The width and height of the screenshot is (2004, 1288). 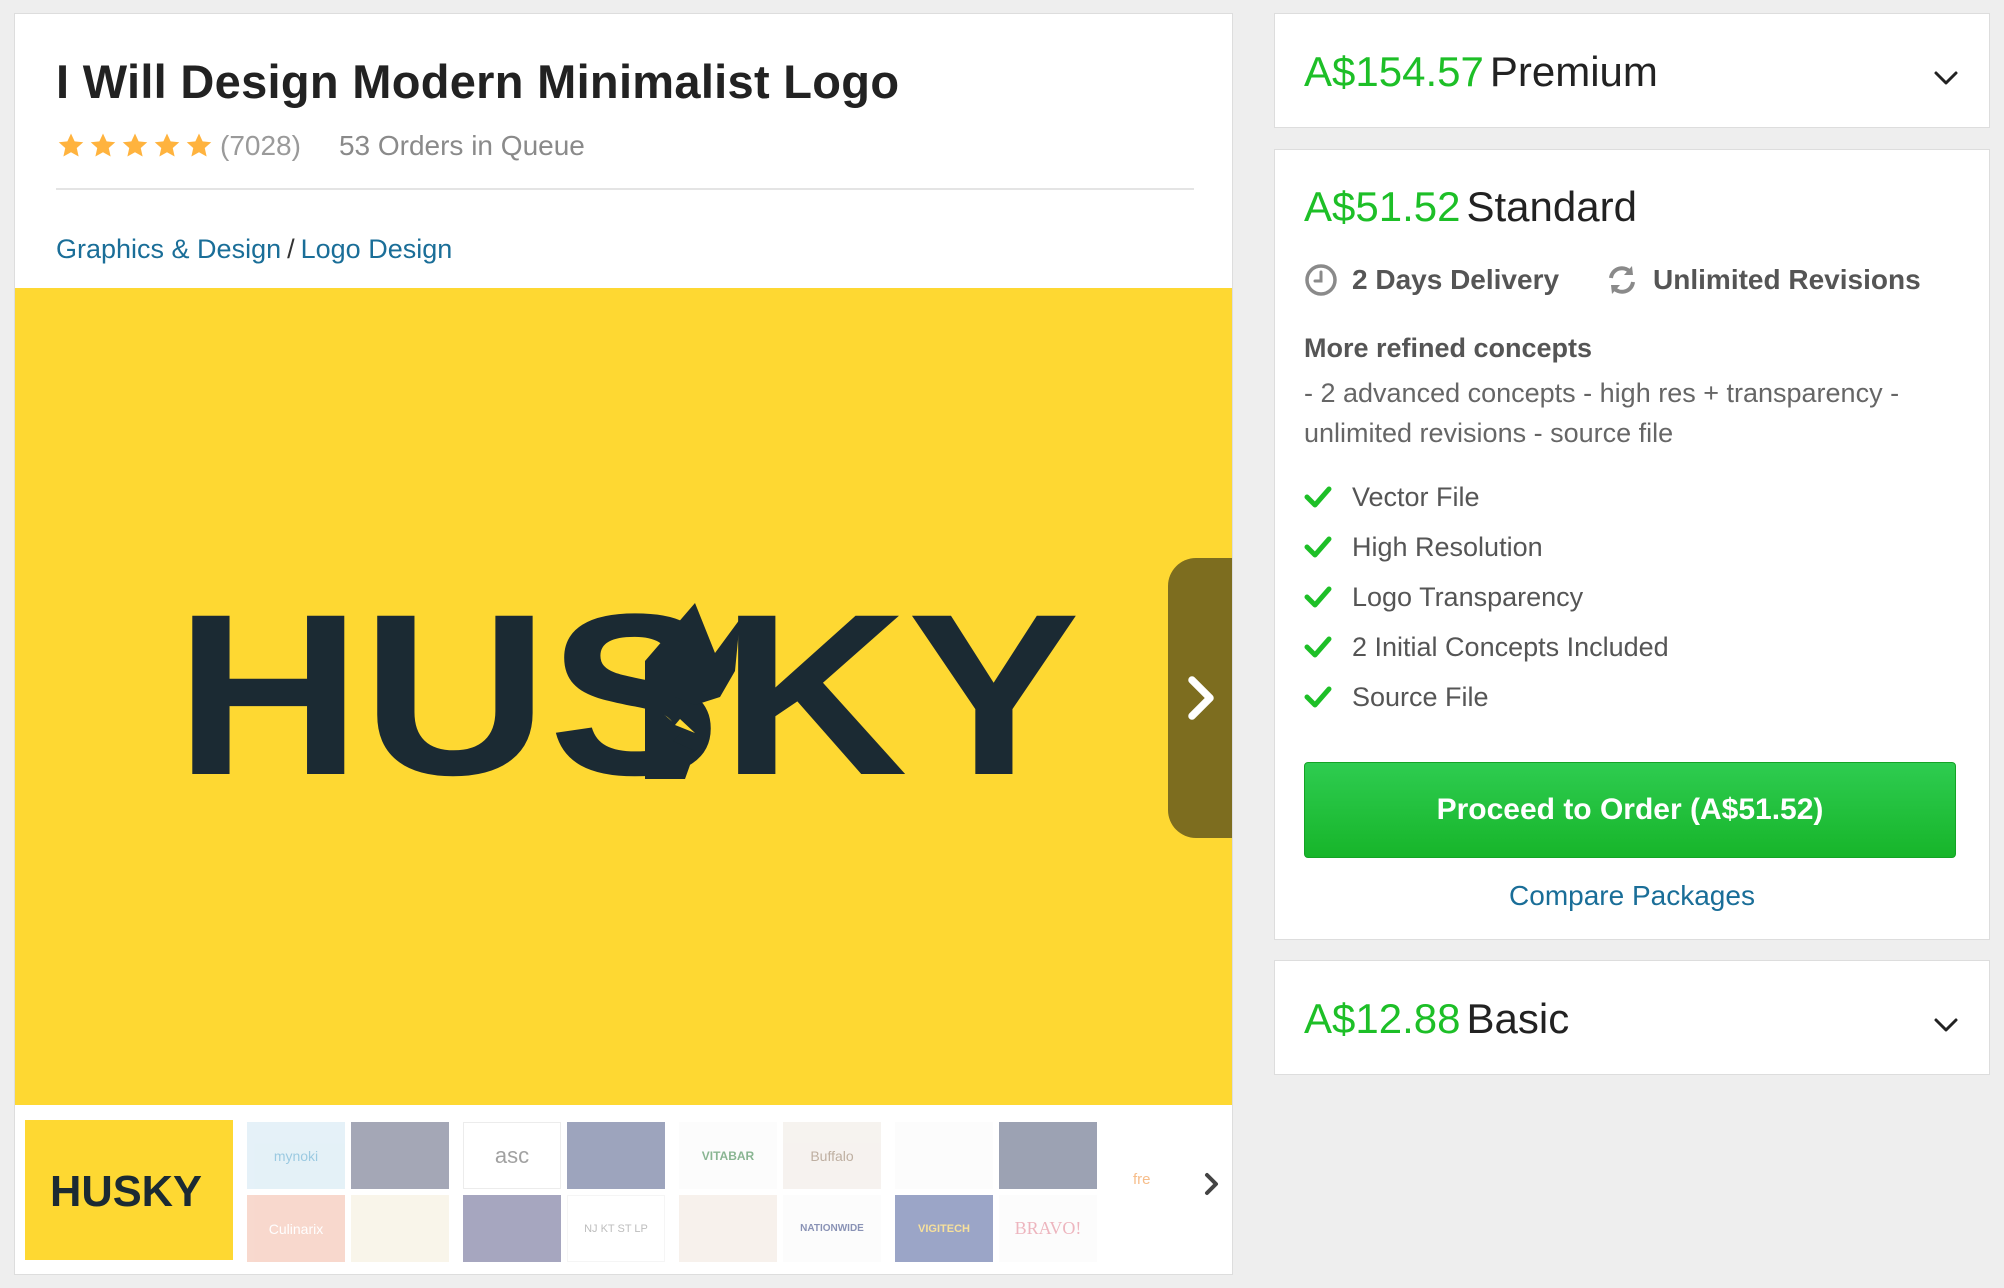 What do you see at coordinates (728, 1155) in the screenshot?
I see `thumbnail: VITABAR` at bounding box center [728, 1155].